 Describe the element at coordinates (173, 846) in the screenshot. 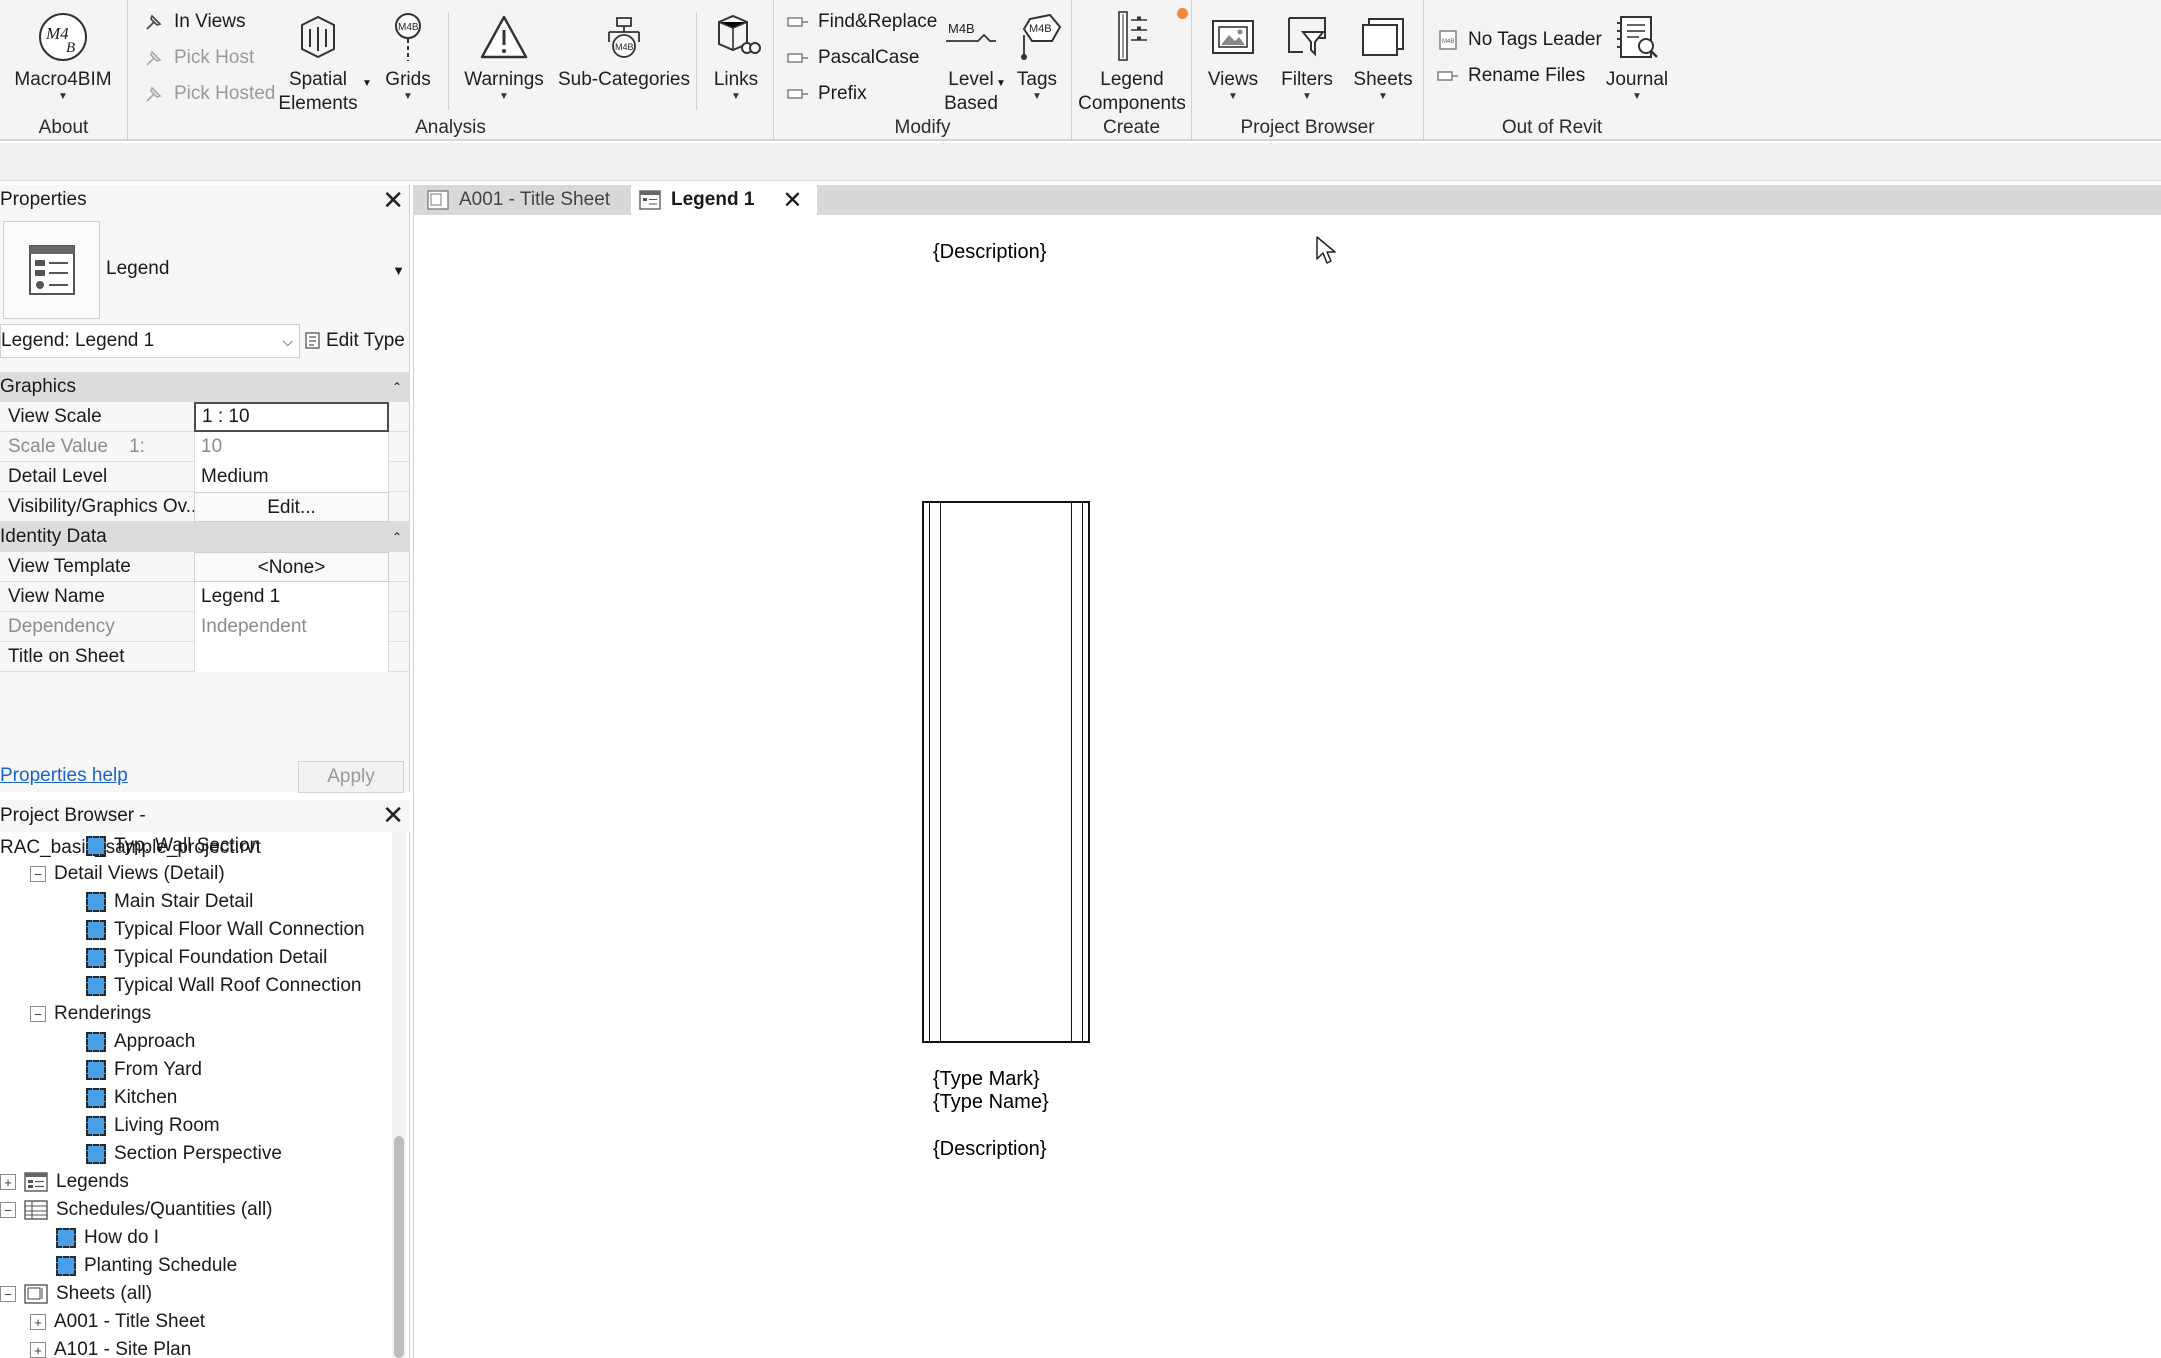

I see `tree-item: Typ. Wall Section` at that location.